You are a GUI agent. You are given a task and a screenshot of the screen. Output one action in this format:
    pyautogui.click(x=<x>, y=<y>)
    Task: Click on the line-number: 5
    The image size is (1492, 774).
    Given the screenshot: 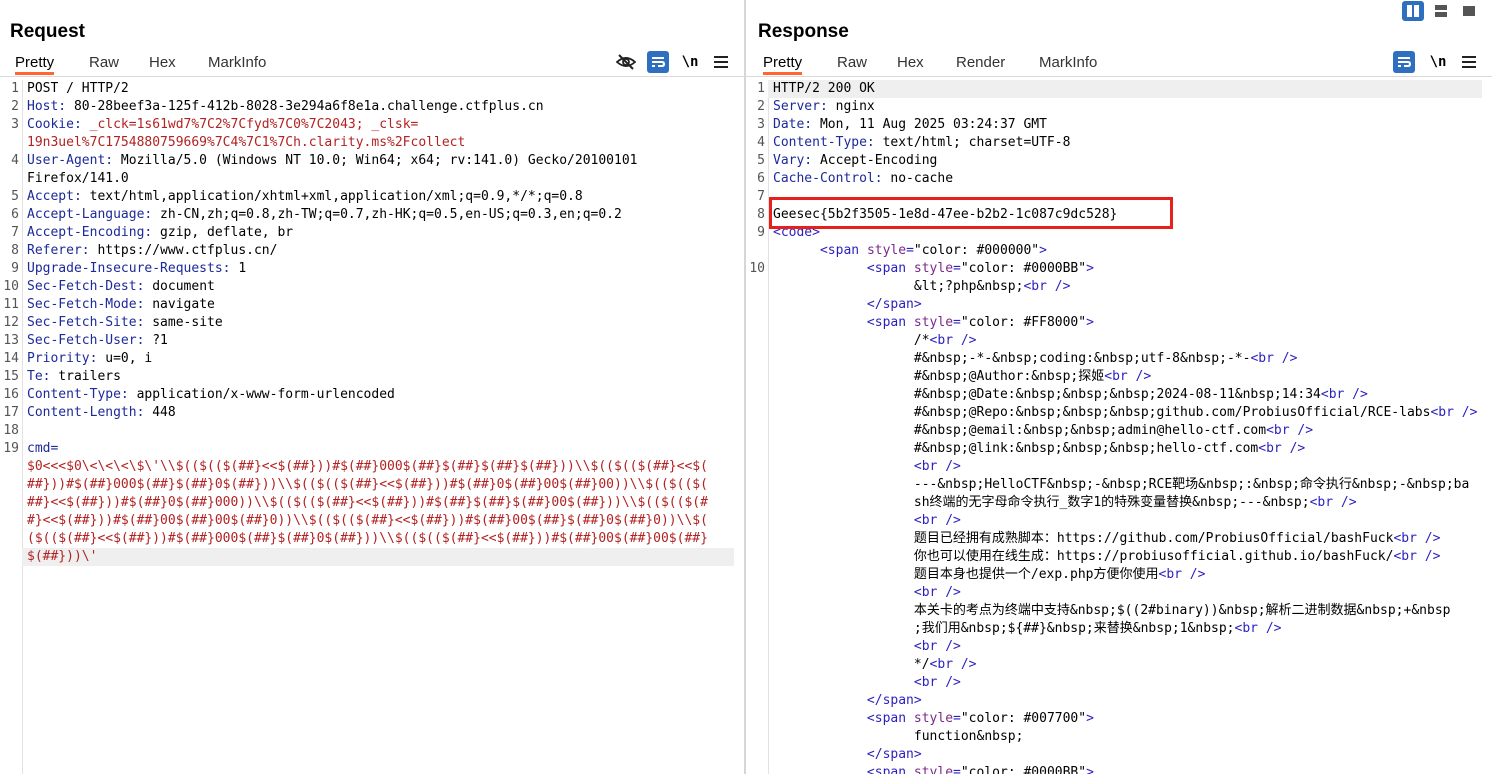 What is the action you would take?
    pyautogui.click(x=761, y=160)
    